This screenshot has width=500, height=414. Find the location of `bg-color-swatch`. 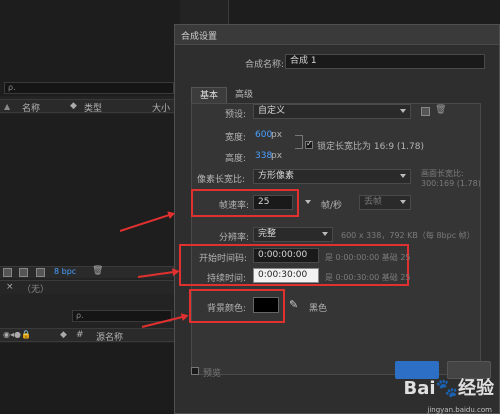

bg-color-swatch is located at coordinates (266, 305).